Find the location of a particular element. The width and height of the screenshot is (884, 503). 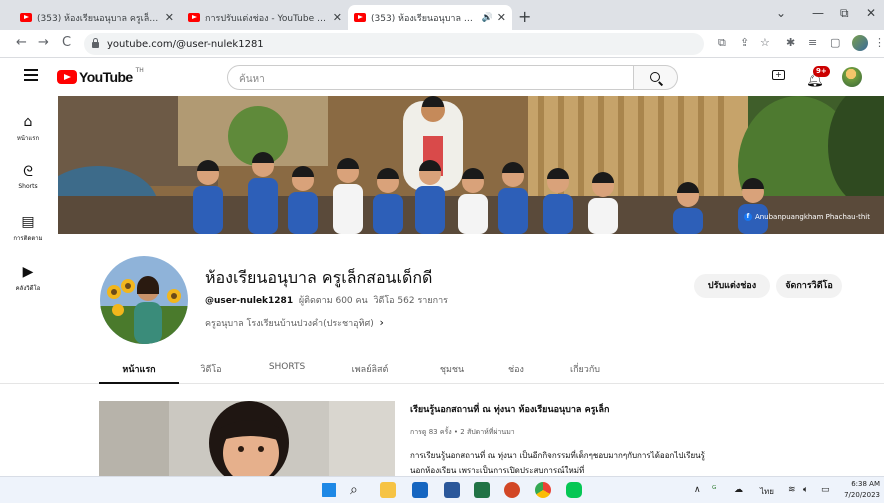

system-clock: 6:38 AM 7/20/2023 is located at coordinates (862, 490).